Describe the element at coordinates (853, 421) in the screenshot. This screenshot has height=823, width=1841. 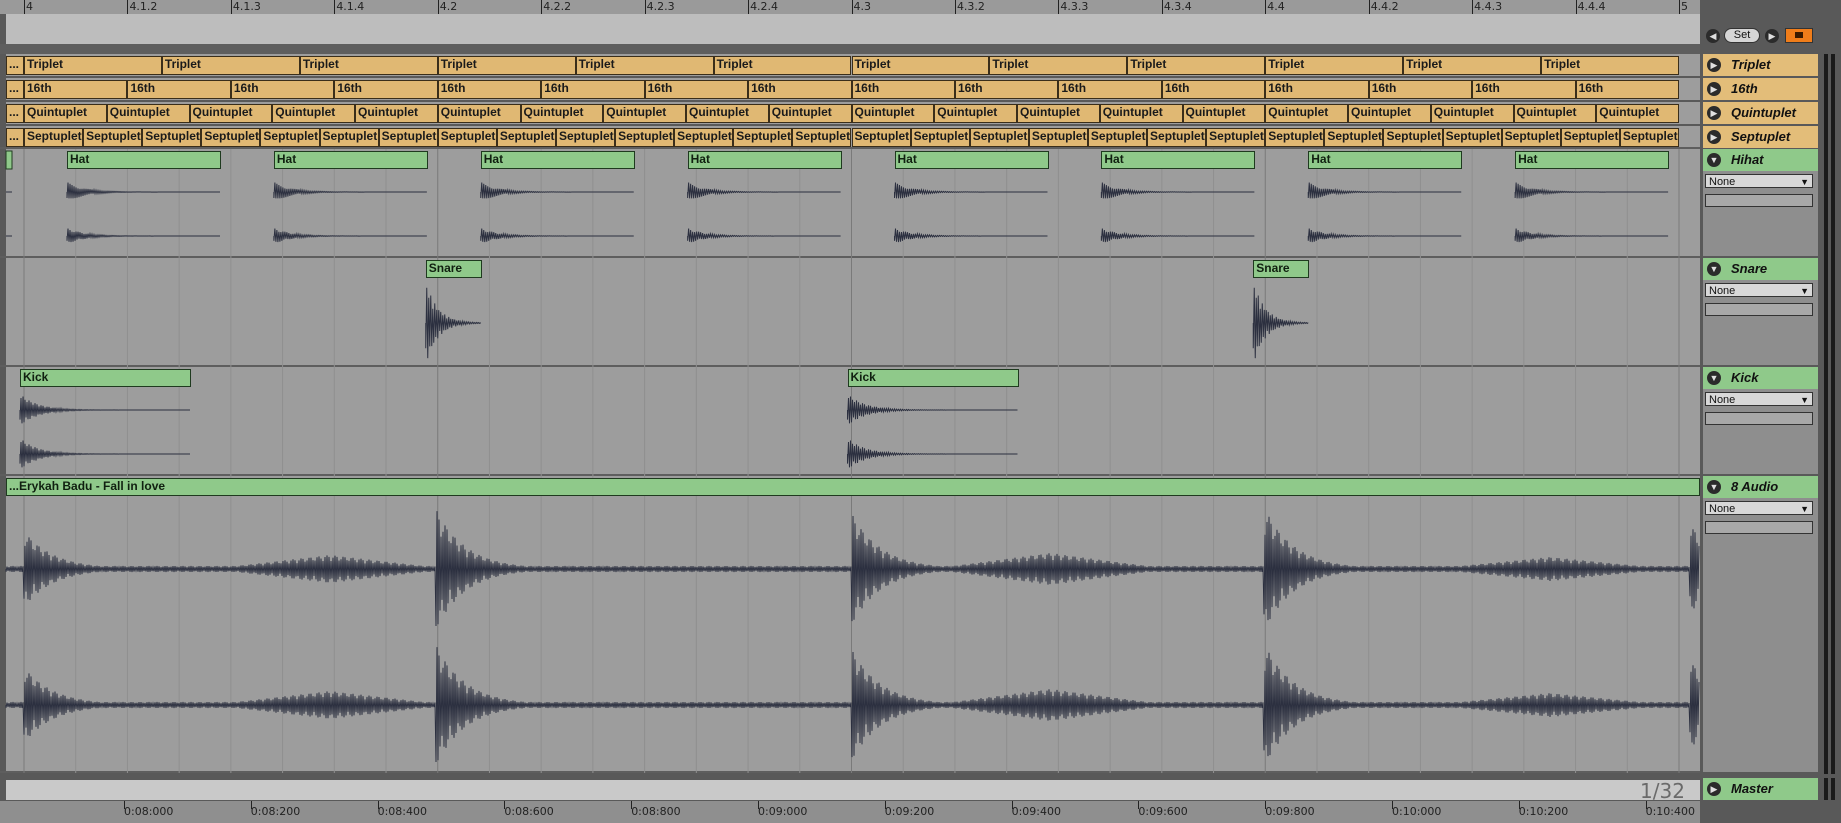
I see `track-lane-kick: Kick Kick` at that location.